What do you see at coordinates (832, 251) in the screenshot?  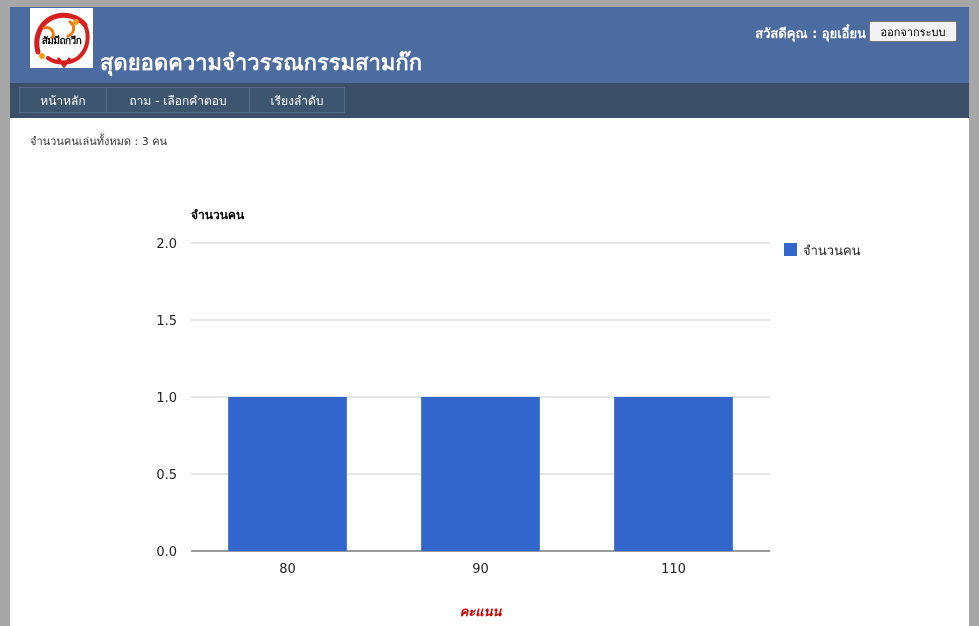 I see `legend-label: จำนวนคน` at bounding box center [832, 251].